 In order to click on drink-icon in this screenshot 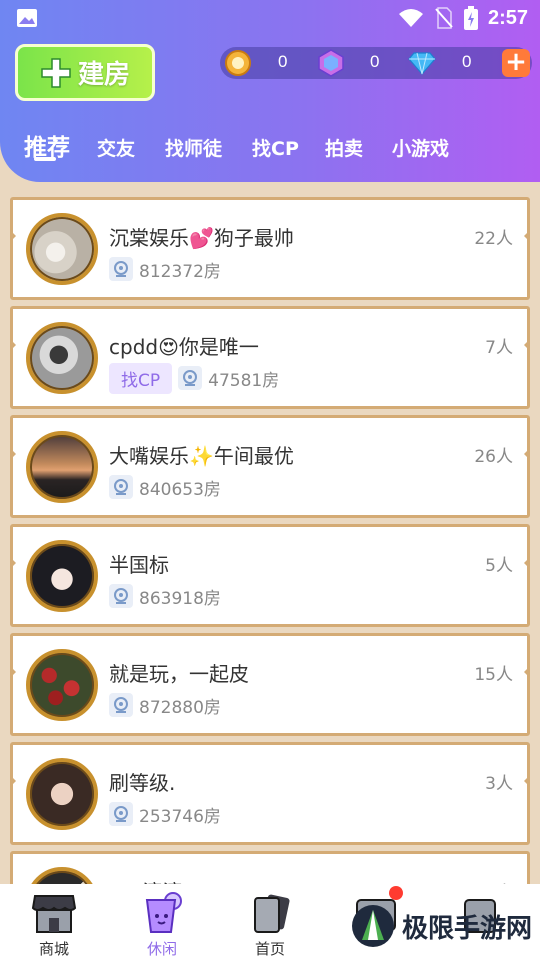, I will do `click(162, 913)`.